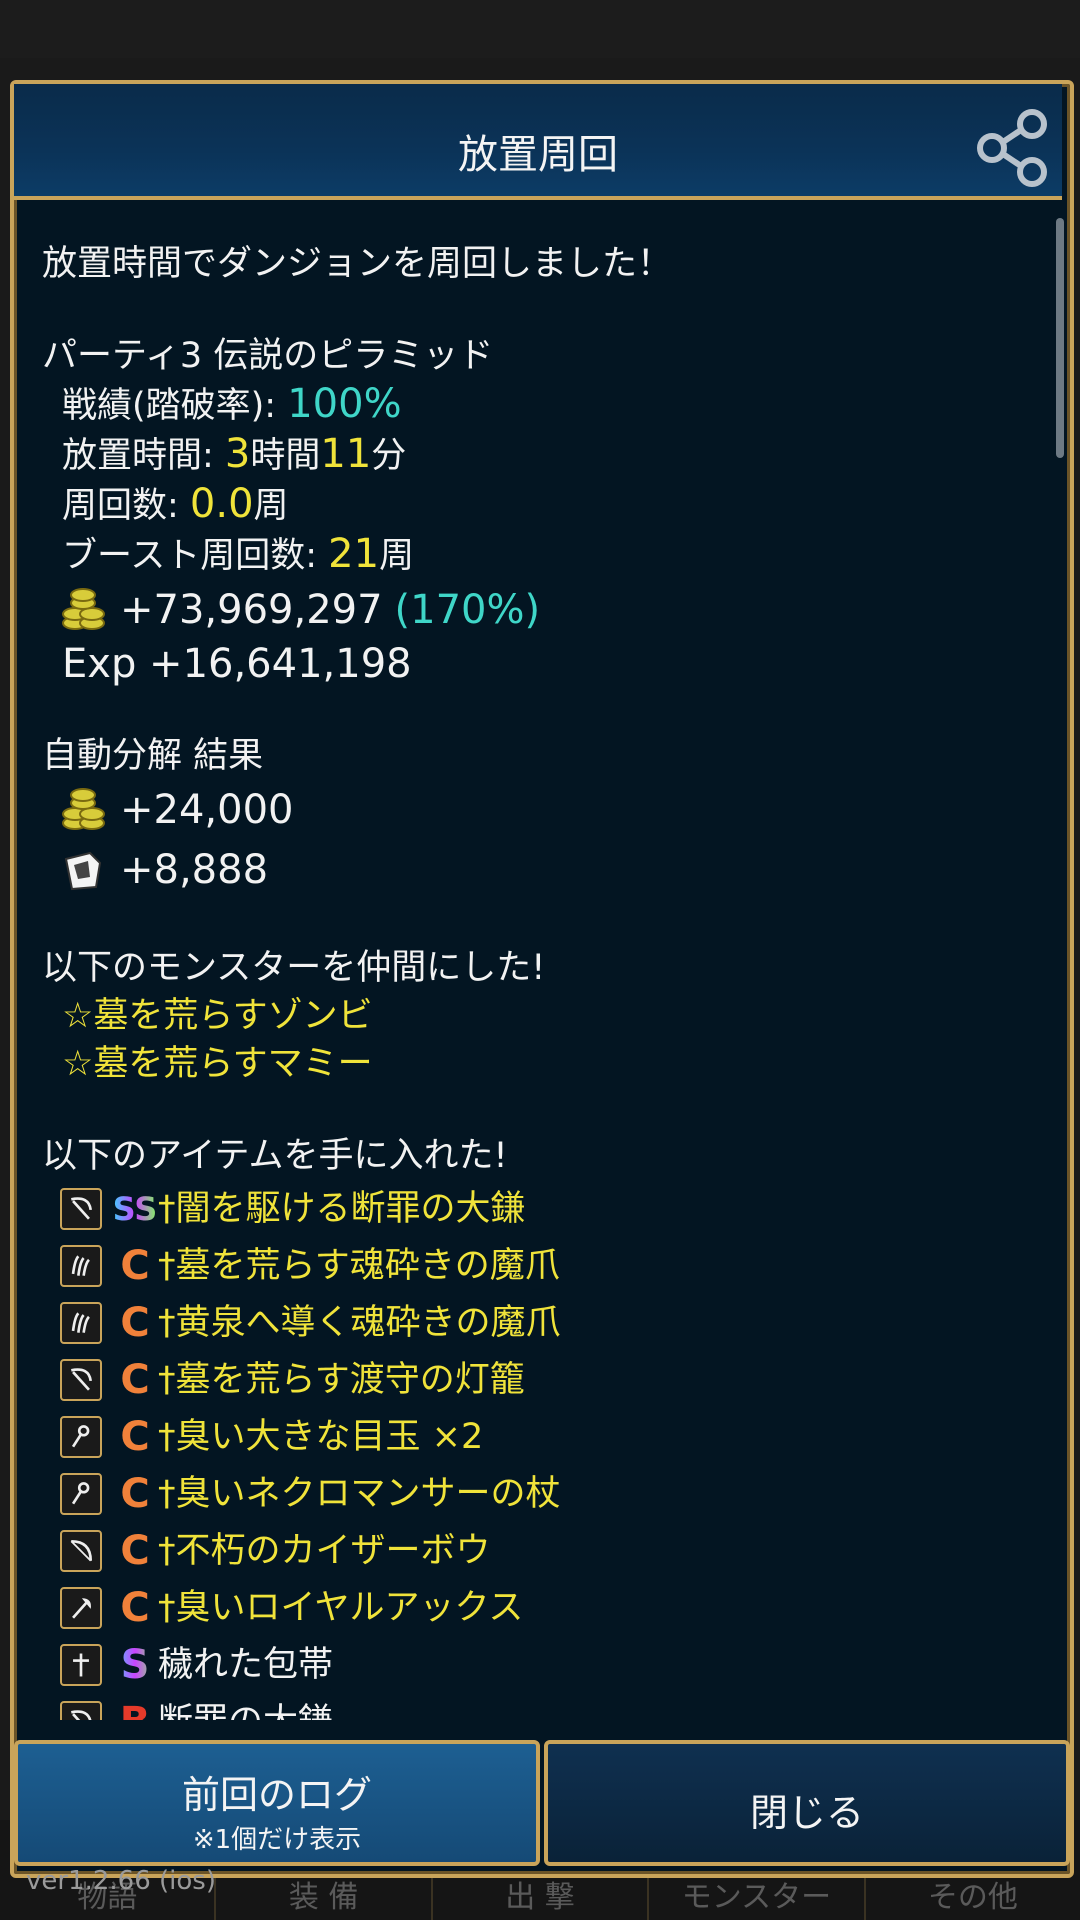 The height and width of the screenshot is (1920, 1080). What do you see at coordinates (341, 1379) in the screenshot?
I see `item-name: †墓を荒らす渡守の灯籠` at bounding box center [341, 1379].